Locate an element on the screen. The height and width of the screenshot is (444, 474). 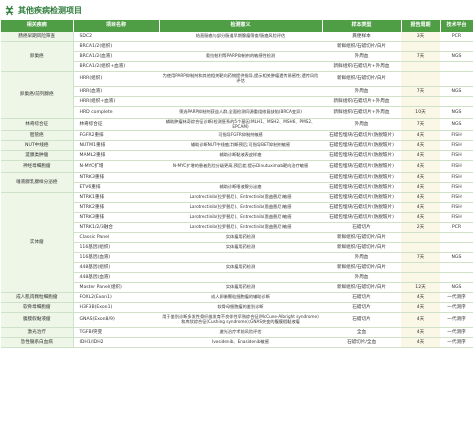
disease-cell: 神经母细胞瘤 is located at coordinates (37, 166).